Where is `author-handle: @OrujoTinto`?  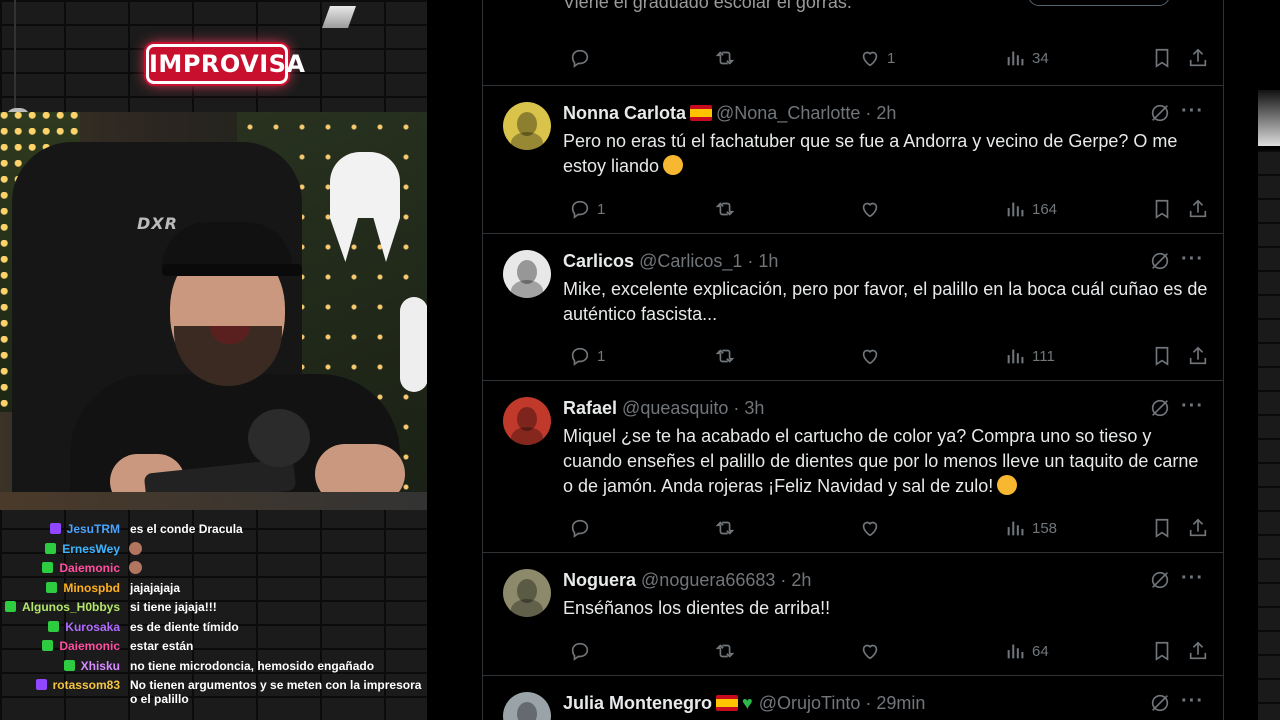
author-handle: @OrujoTinto is located at coordinates (810, 703).